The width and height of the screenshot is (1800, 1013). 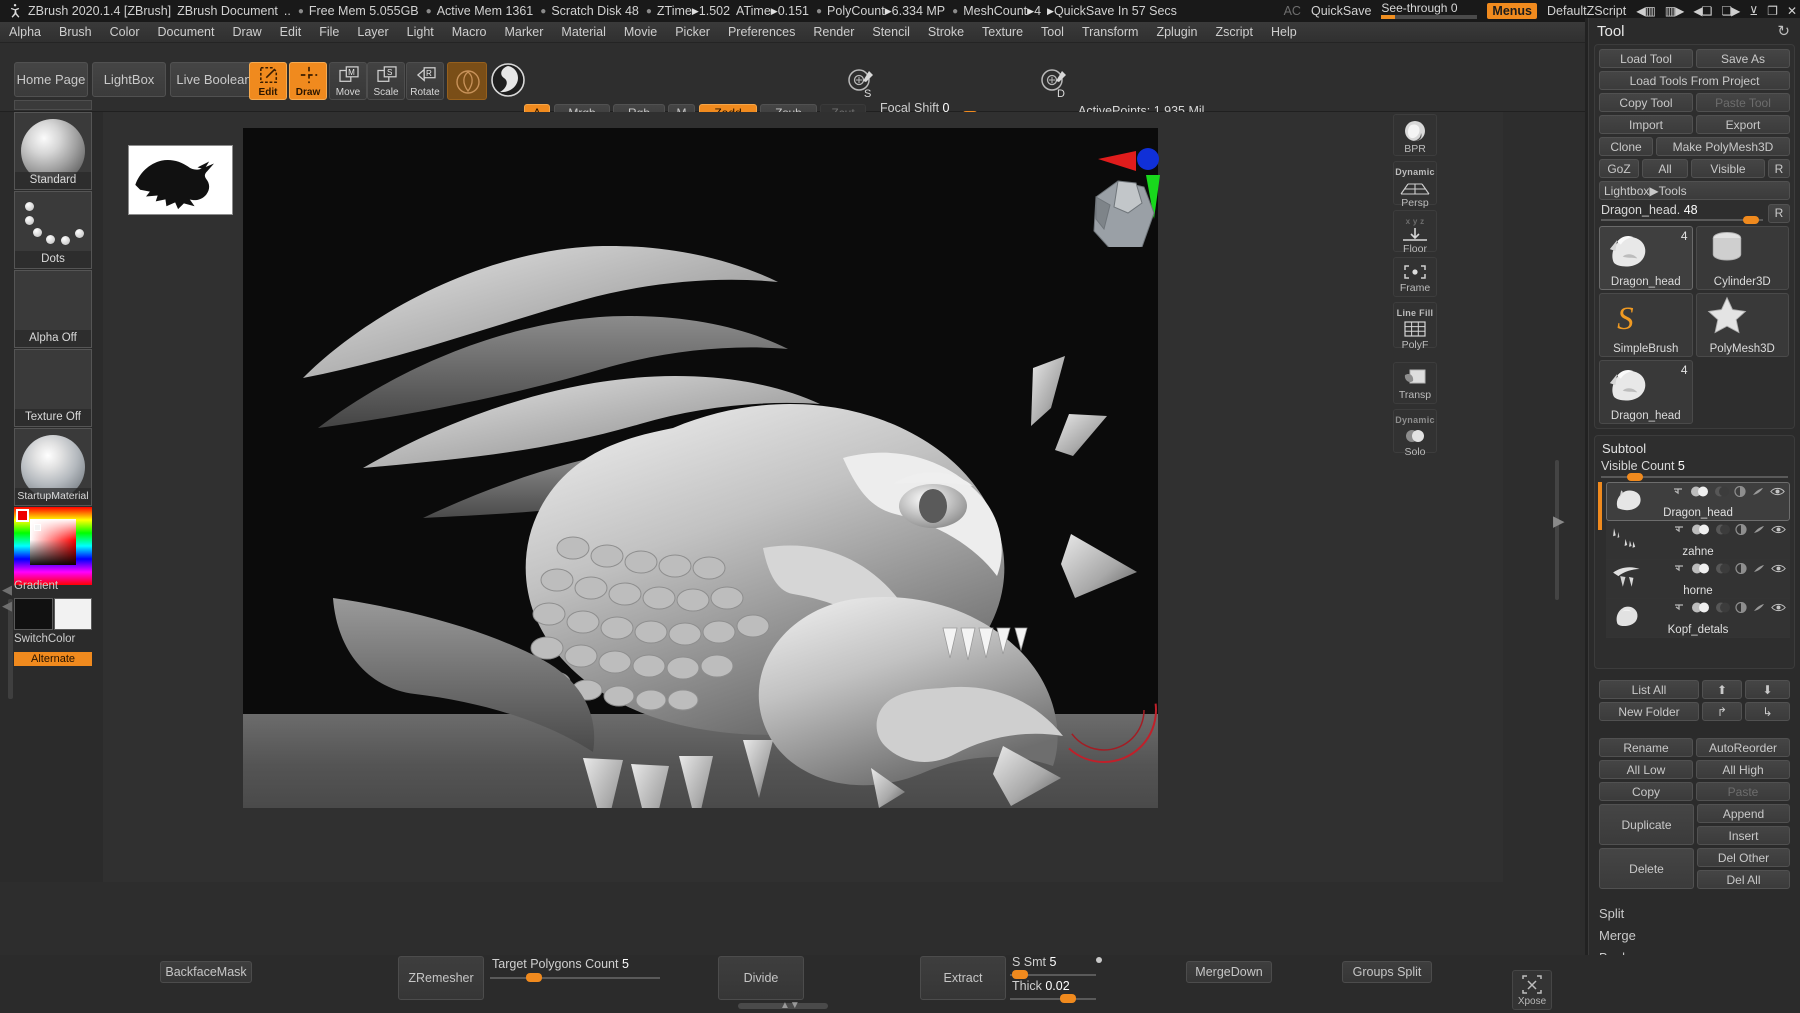 I want to click on dock-left-icon: ◀❏, so click(x=1702, y=11).